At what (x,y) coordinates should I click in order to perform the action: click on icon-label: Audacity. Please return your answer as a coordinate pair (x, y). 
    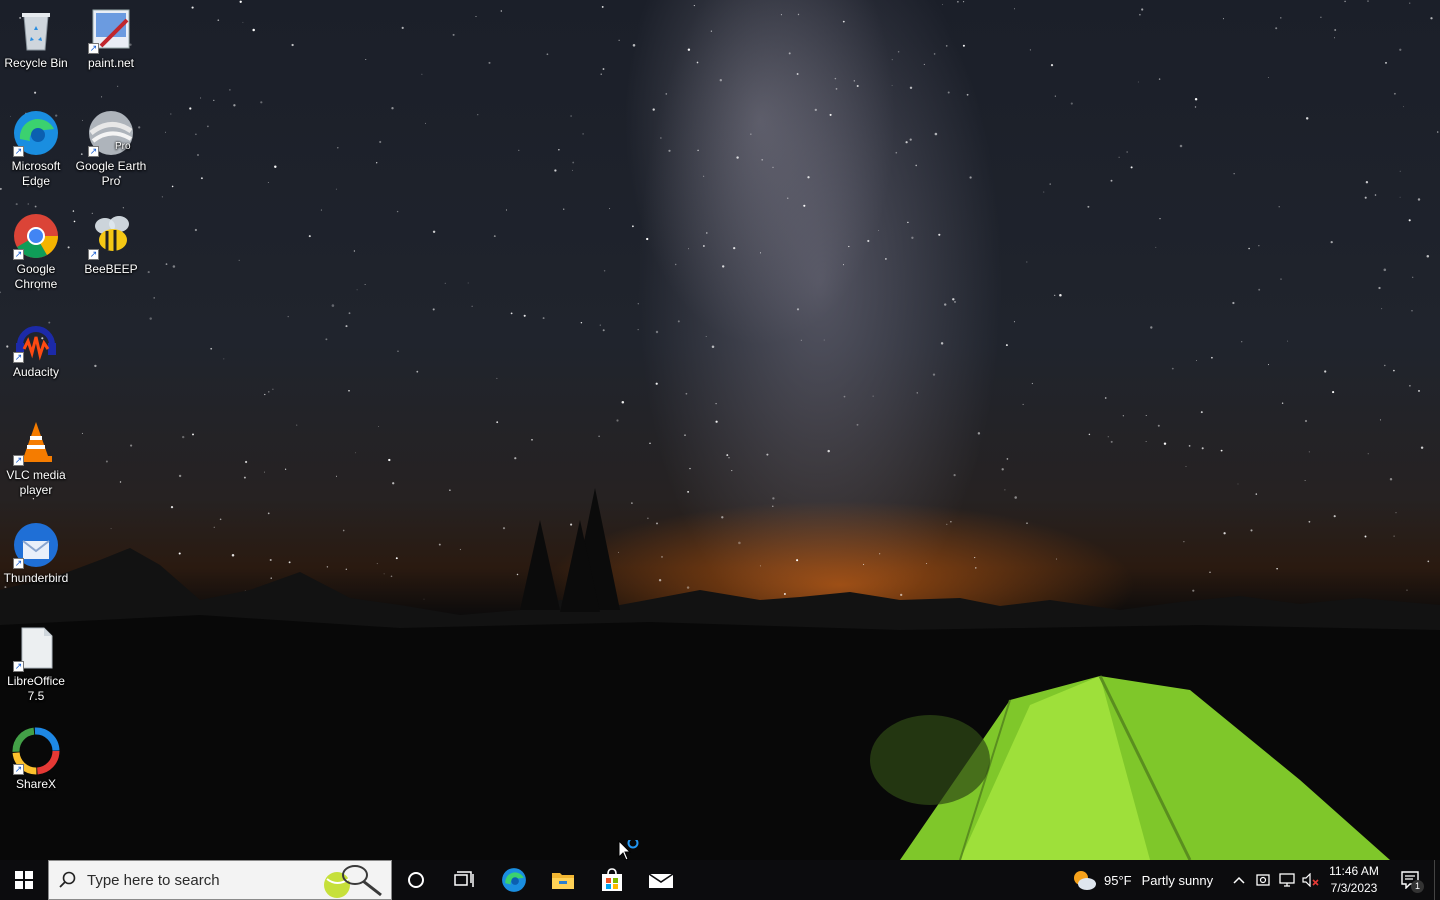
    Looking at the image, I should click on (36, 372).